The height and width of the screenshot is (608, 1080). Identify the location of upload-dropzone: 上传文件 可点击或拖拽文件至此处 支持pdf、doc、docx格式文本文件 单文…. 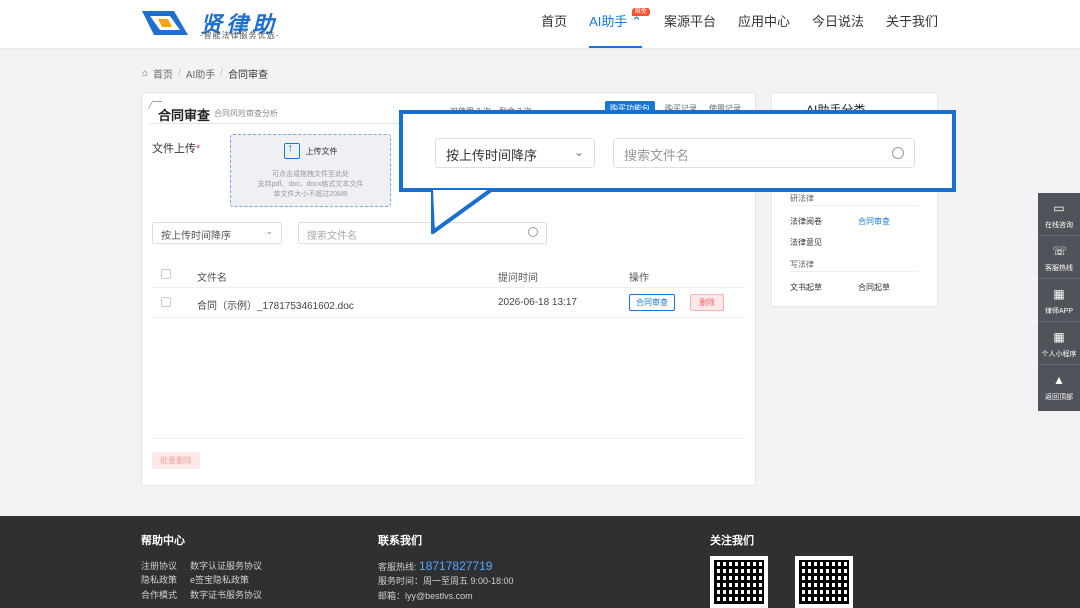
(310, 170).